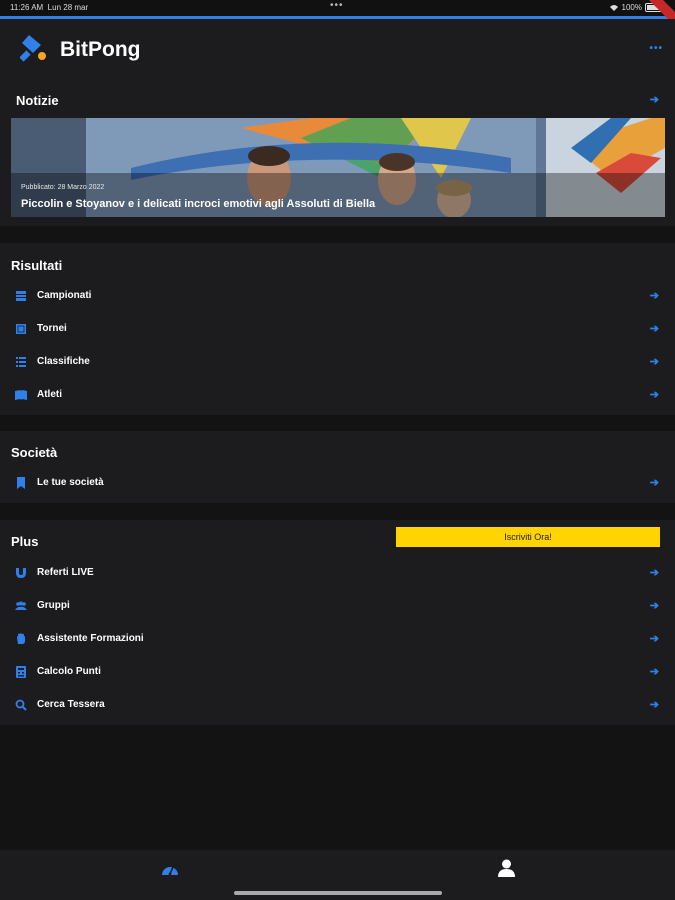 The image size is (675, 900). I want to click on menu-dots-icon: •••, so click(656, 48).